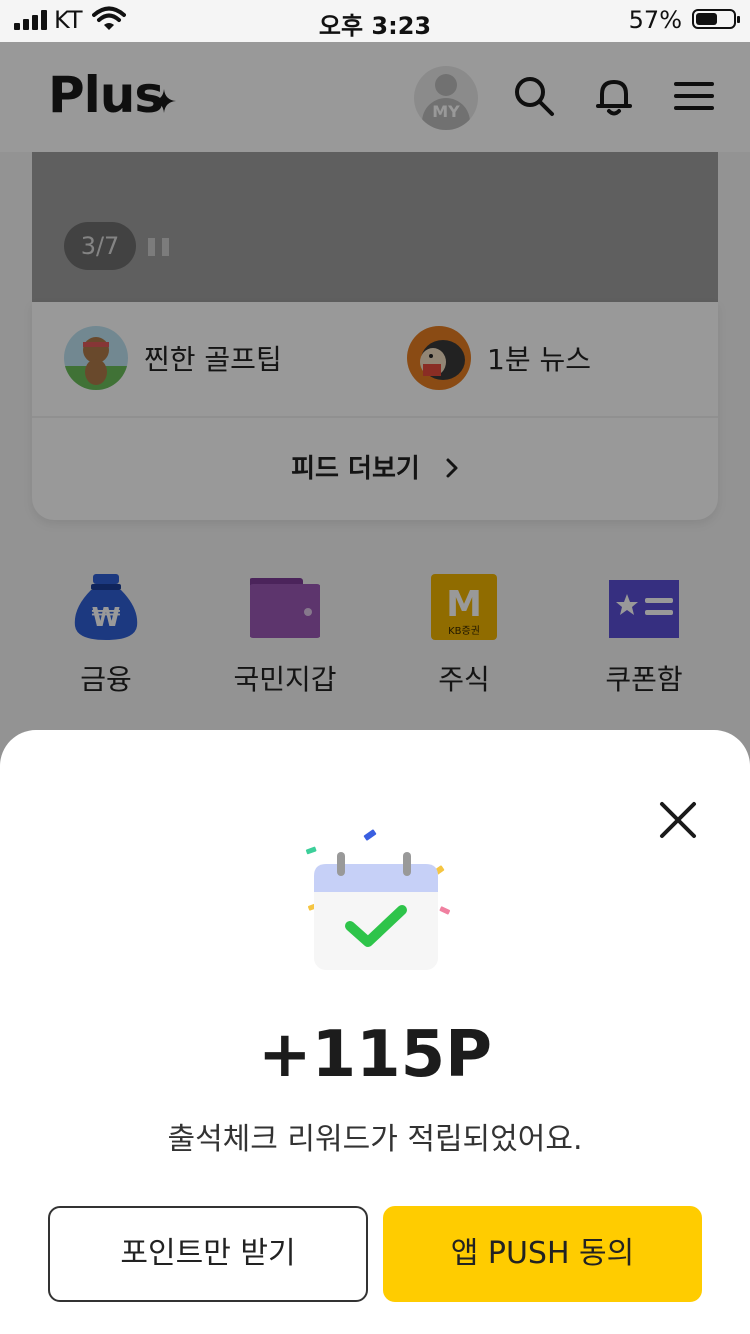  What do you see at coordinates (375, 1055) in the screenshot?
I see `reward-points: +115P` at bounding box center [375, 1055].